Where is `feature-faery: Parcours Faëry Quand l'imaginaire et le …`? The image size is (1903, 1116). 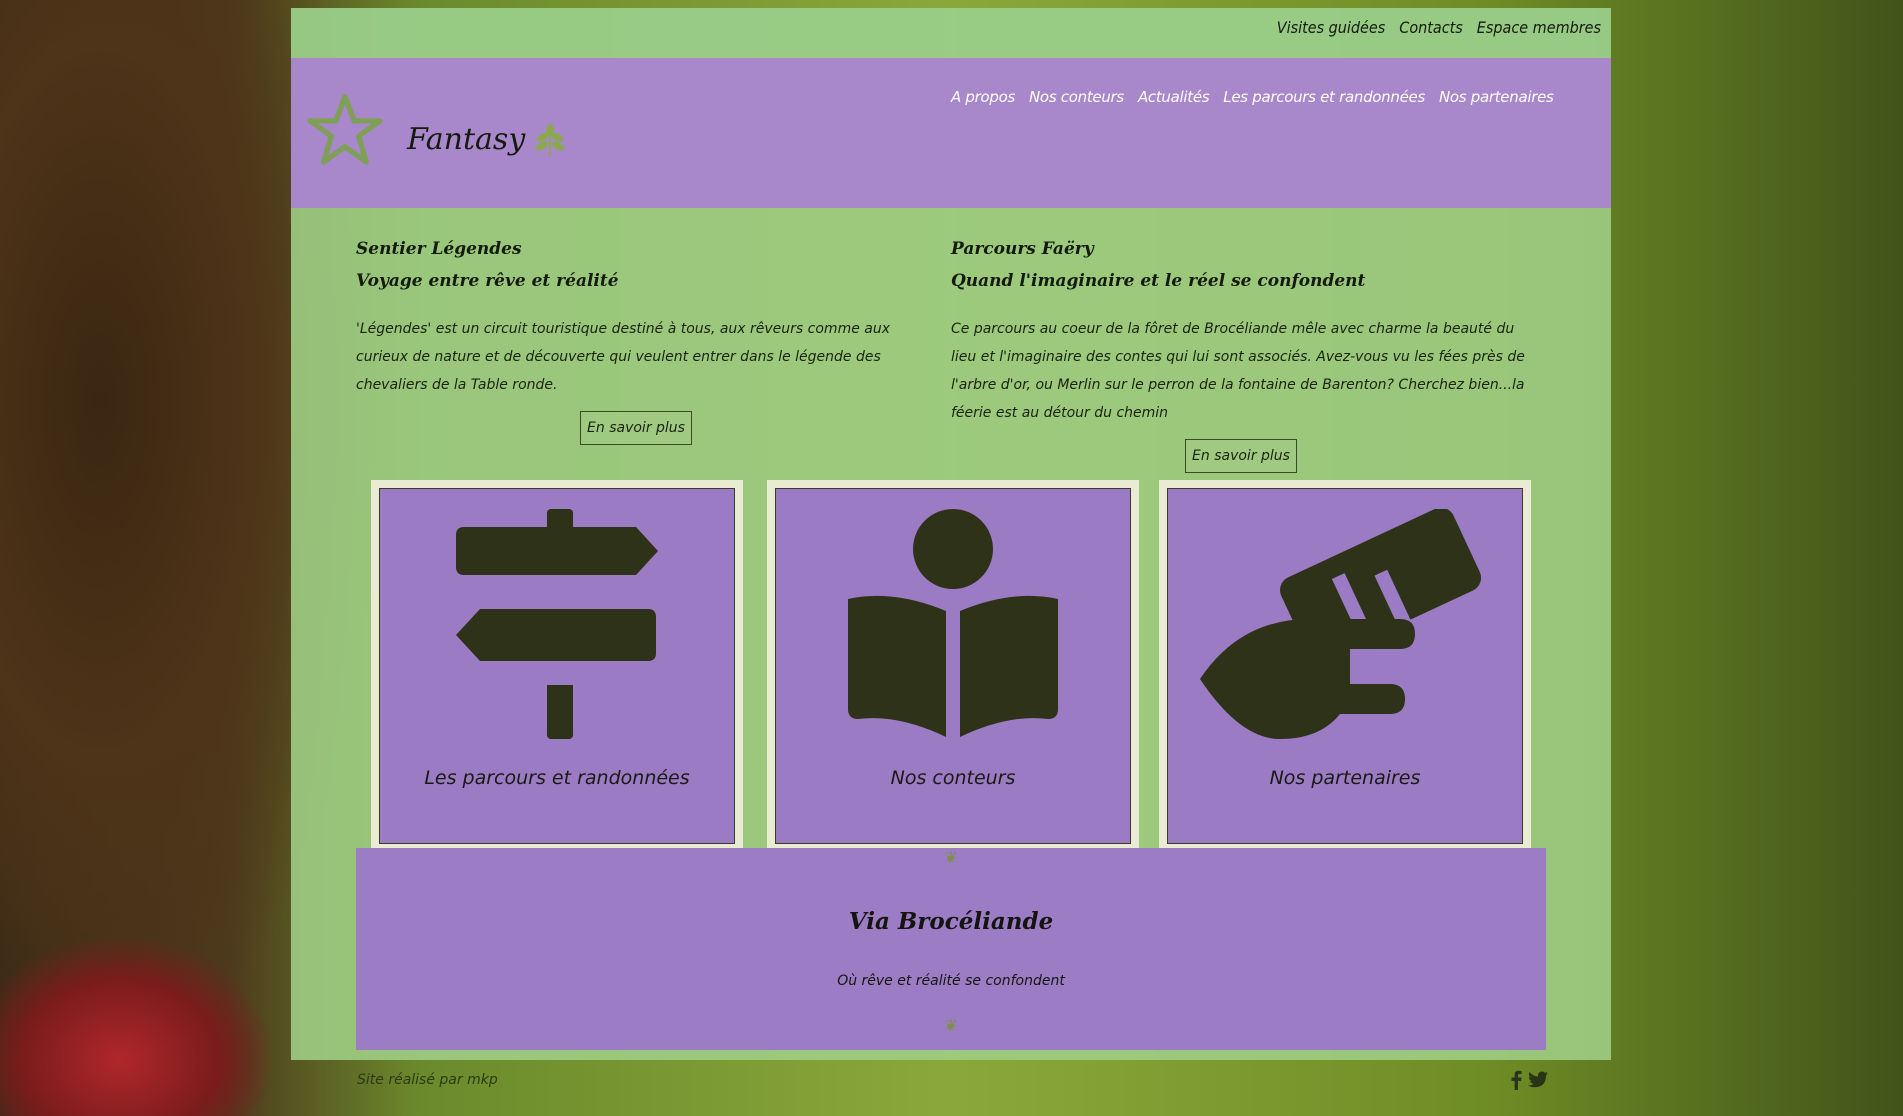 feature-faery: Parcours Faëry Quand l'imaginaire et le … is located at coordinates (1241, 353).